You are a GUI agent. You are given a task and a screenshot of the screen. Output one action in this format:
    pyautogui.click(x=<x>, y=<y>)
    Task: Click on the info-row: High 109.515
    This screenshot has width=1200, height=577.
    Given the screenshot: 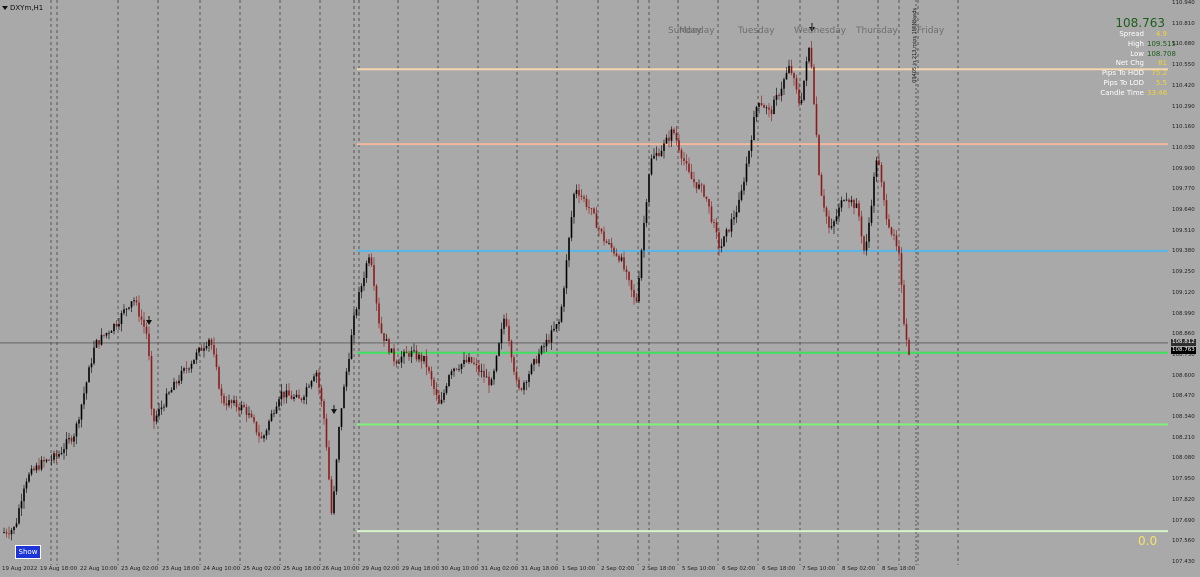 What is the action you would take?
    pyautogui.click(x=1130, y=45)
    